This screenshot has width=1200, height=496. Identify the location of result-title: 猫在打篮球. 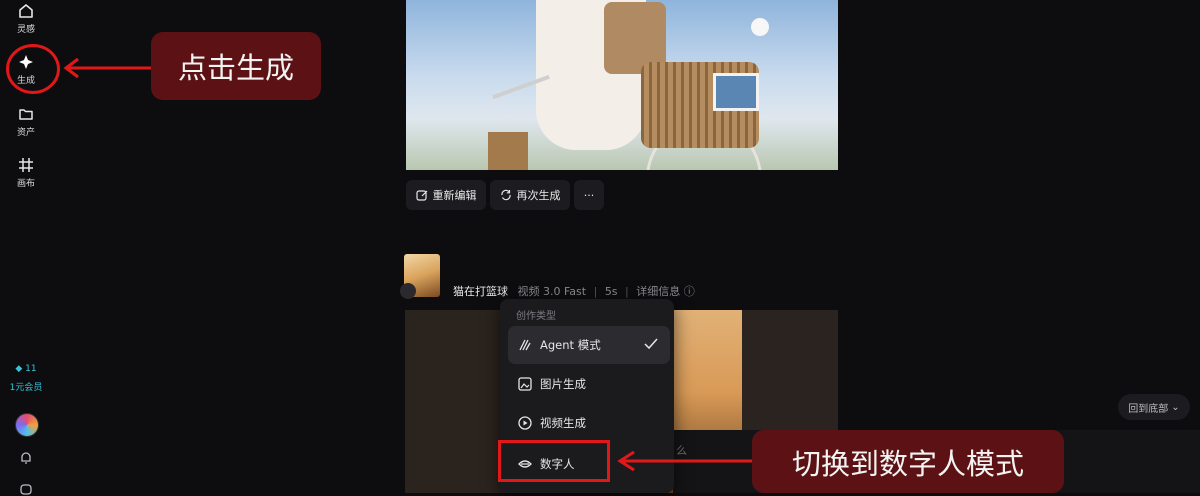
(480, 291).